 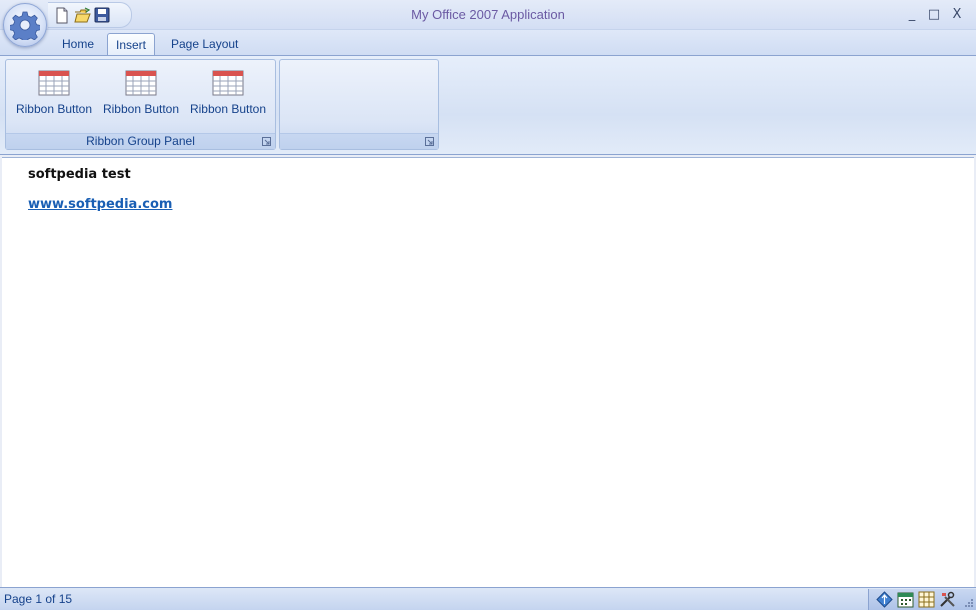 I want to click on navigation-icon, so click(x=884, y=599).